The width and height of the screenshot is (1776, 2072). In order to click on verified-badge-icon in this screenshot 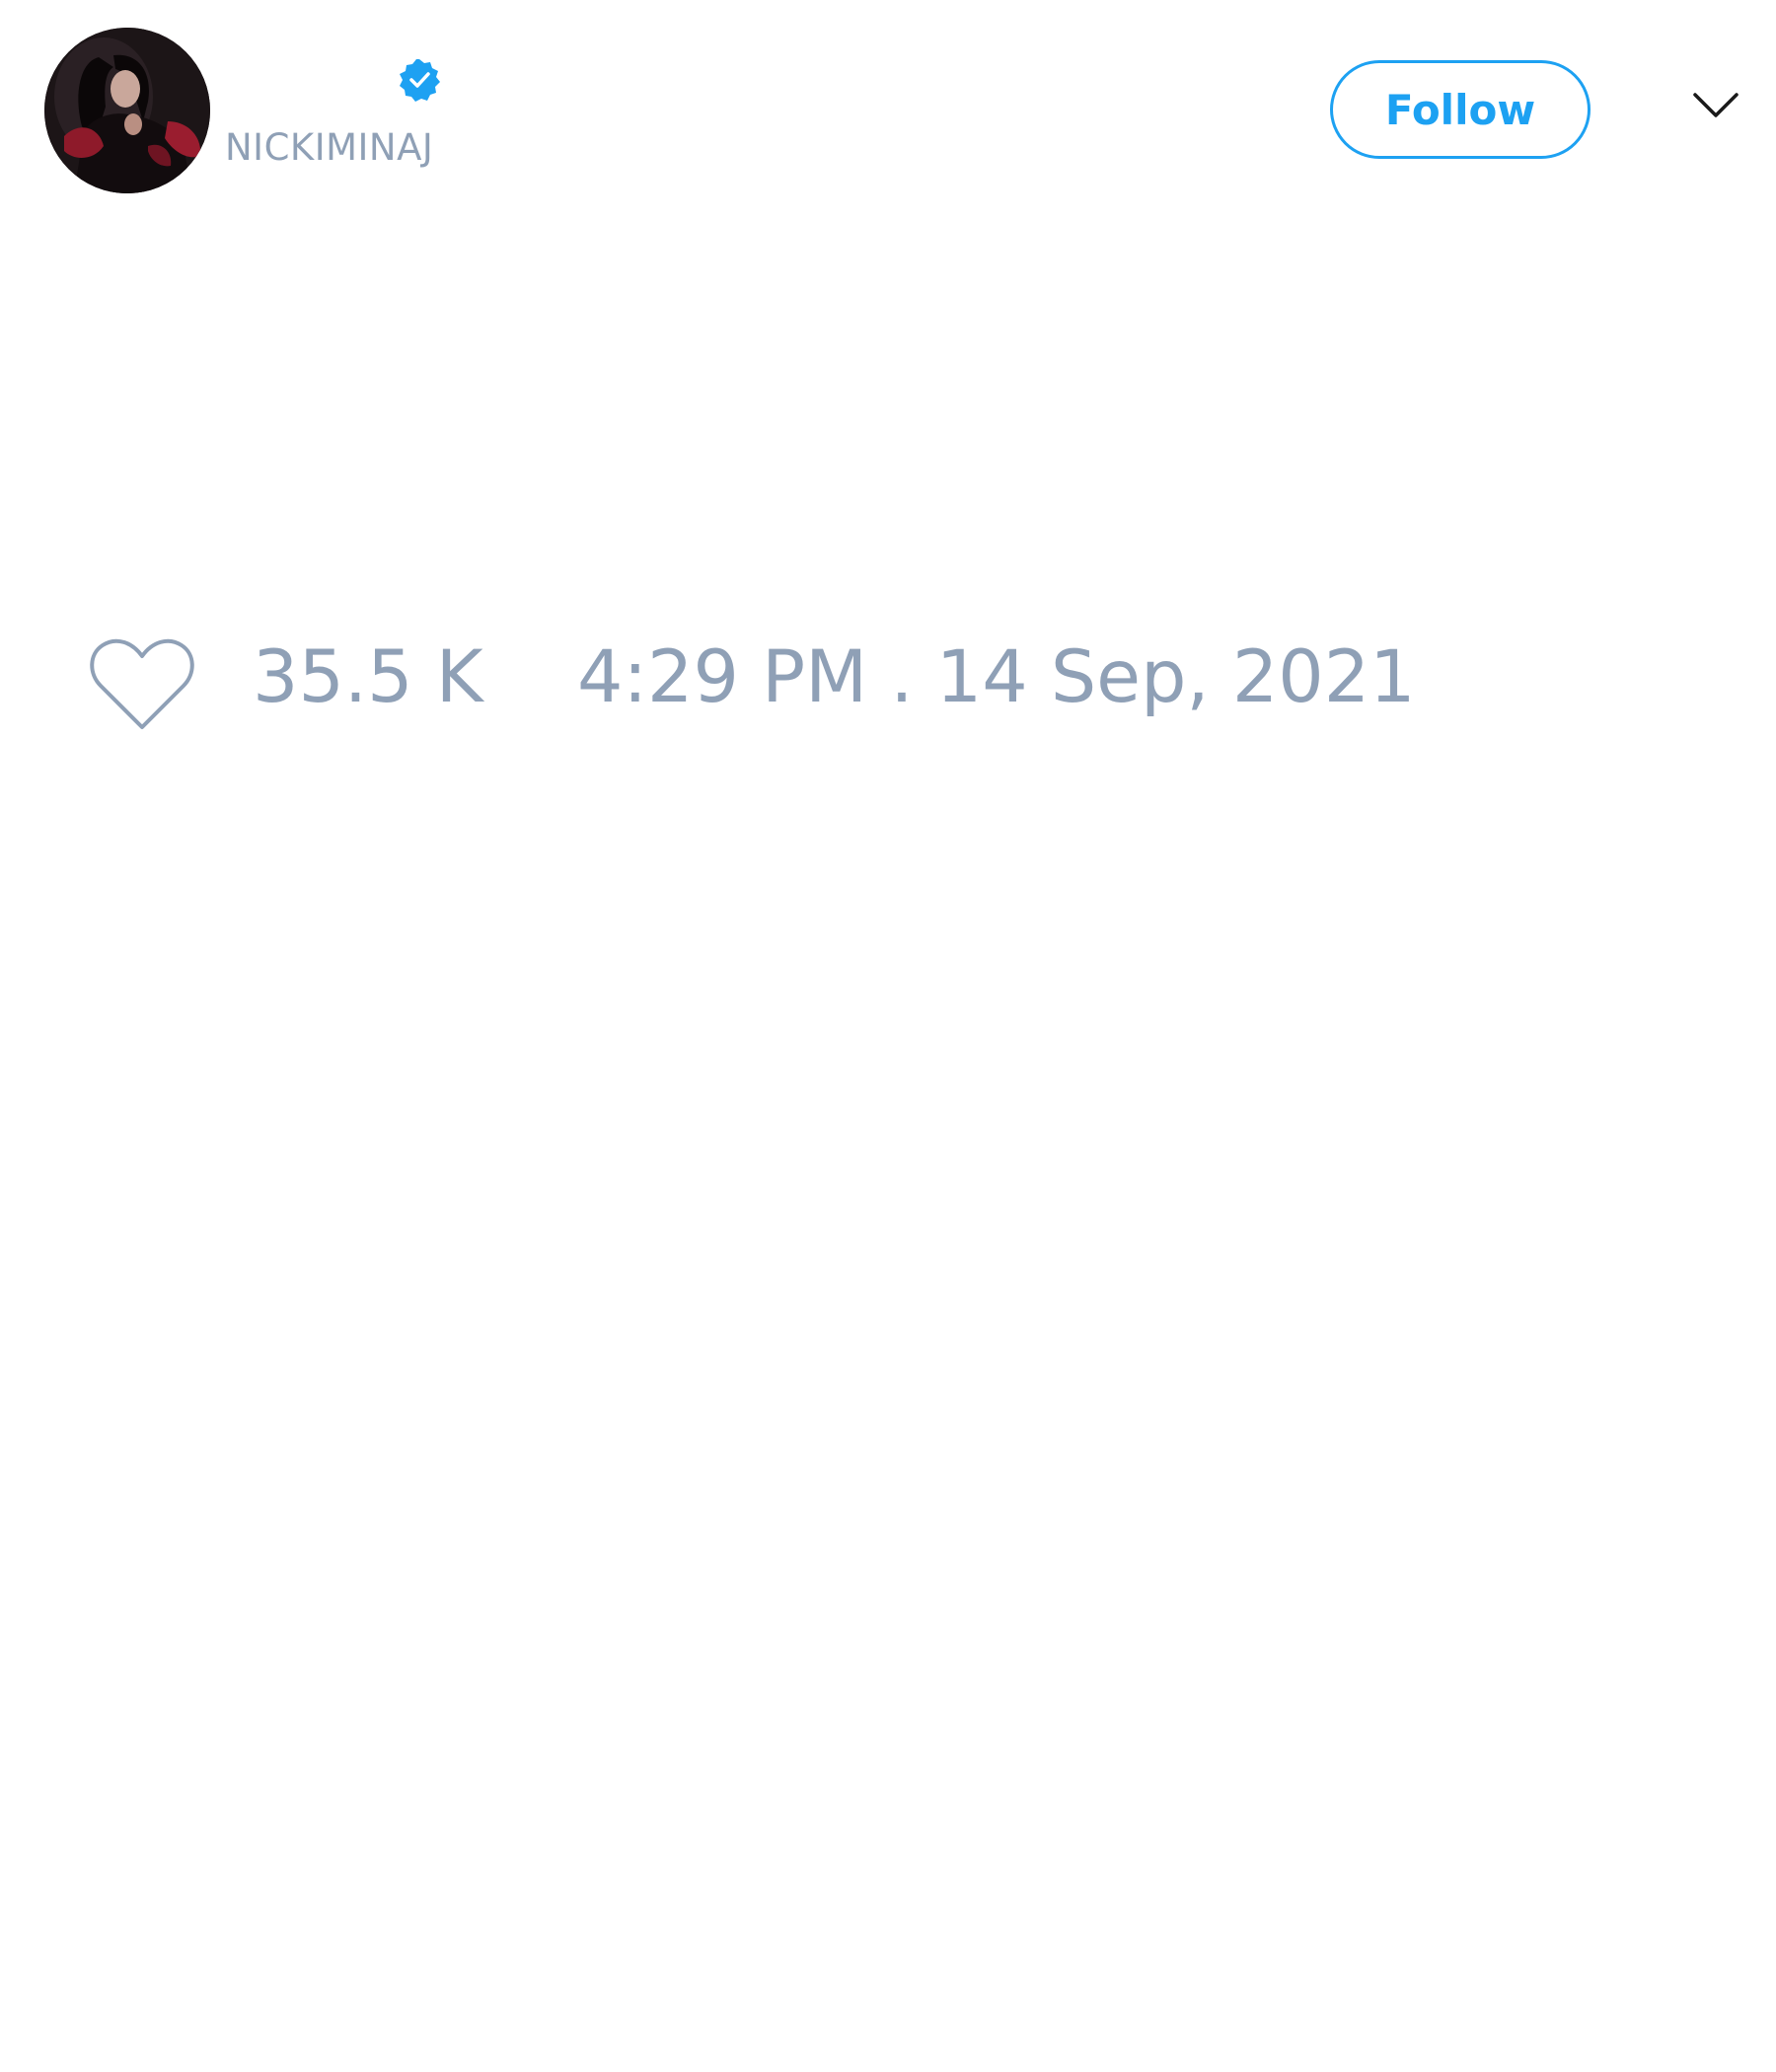, I will do `click(420, 80)`.